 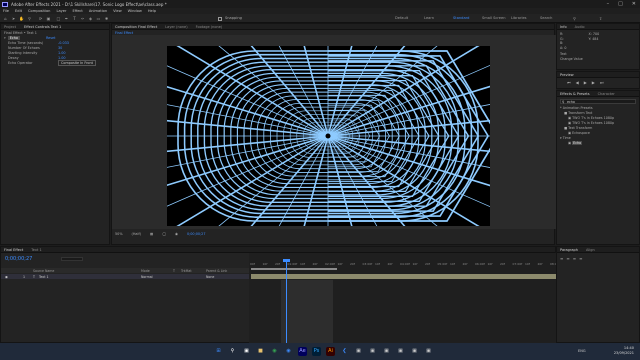 I want to click on minimize-icon: –, so click(x=608, y=4).